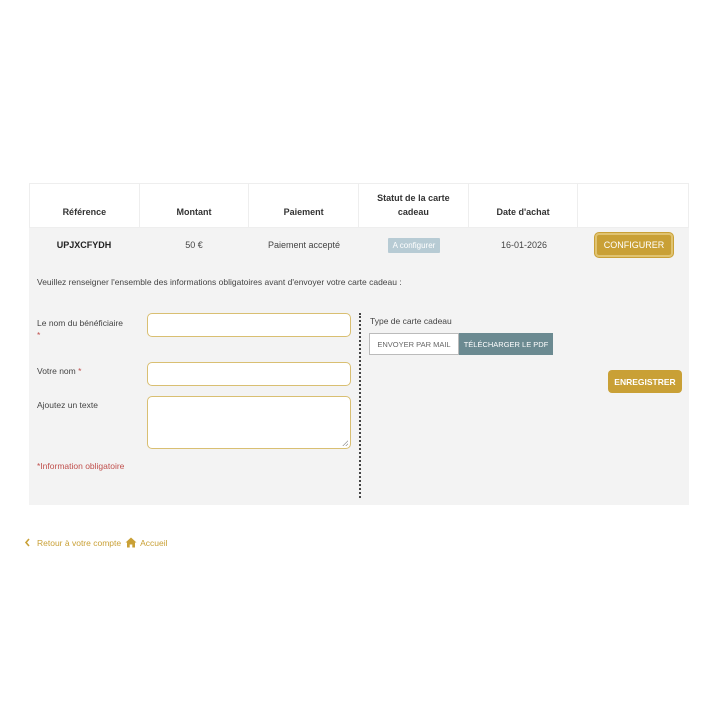 The height and width of the screenshot is (720, 720). I want to click on beneficiary-input, so click(249, 325).